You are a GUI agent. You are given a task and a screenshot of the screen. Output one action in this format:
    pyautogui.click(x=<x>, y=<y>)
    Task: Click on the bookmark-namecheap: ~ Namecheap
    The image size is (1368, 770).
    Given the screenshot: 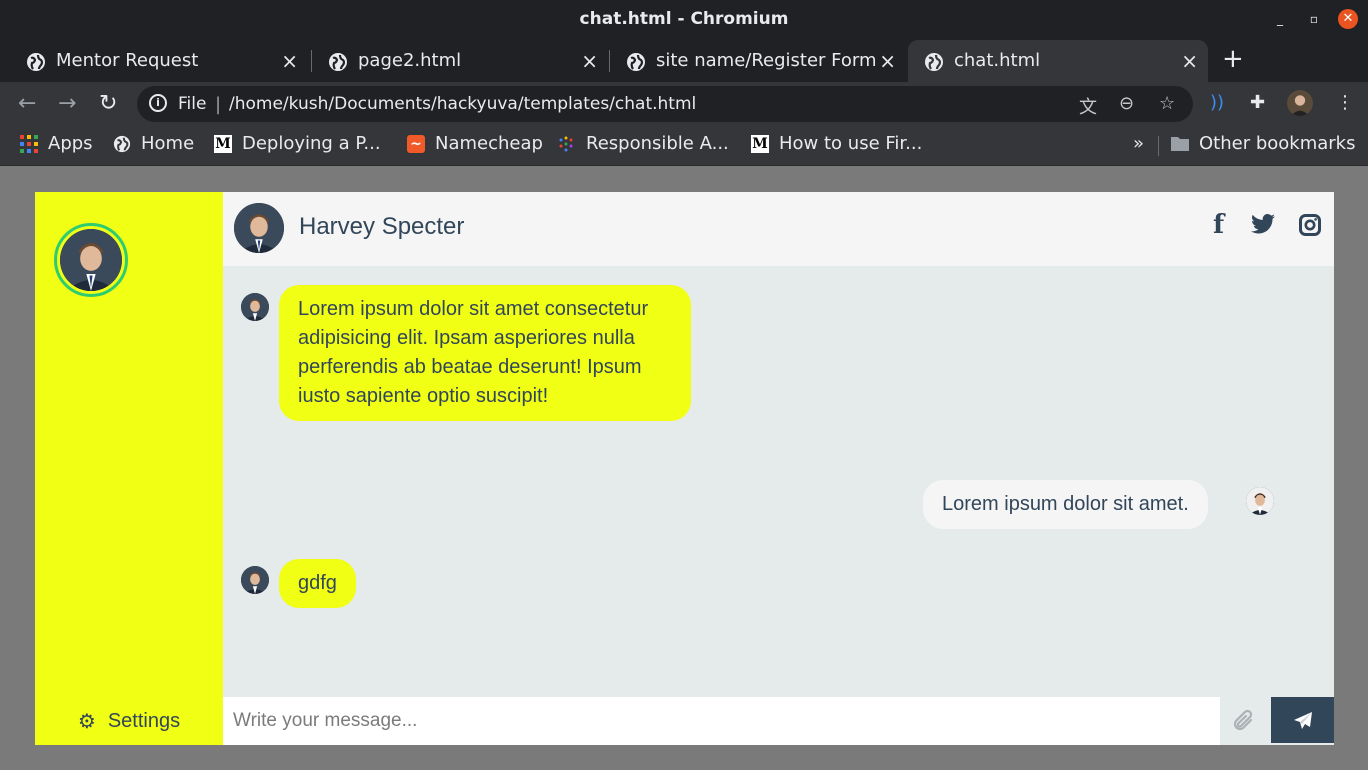 What is the action you would take?
    pyautogui.click(x=475, y=143)
    